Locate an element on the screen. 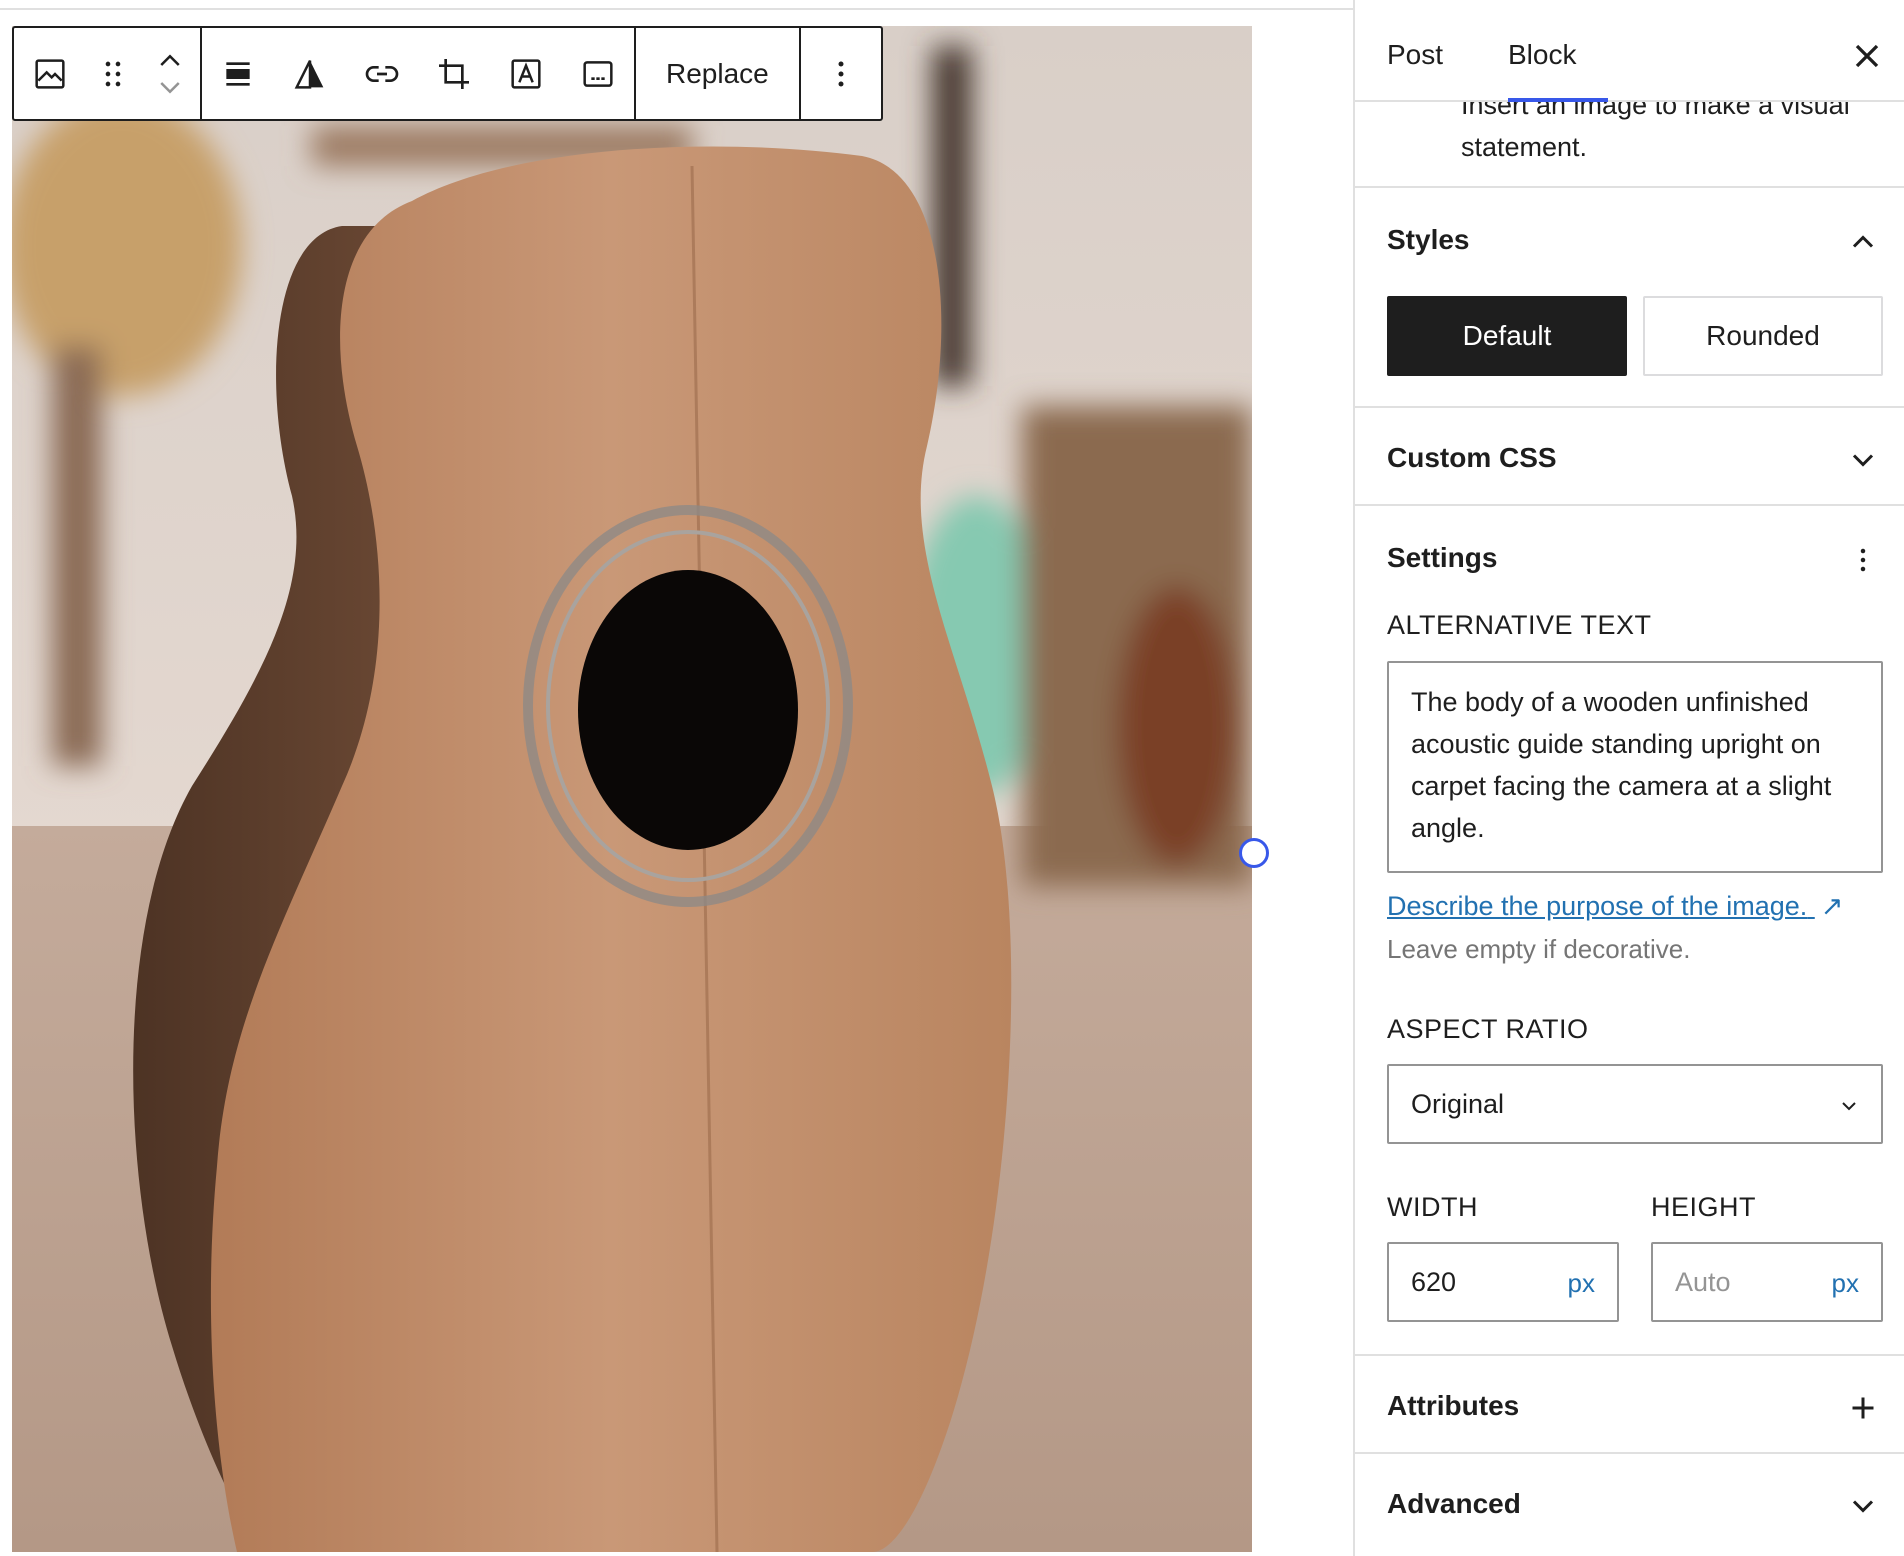 The image size is (1904, 1556). crop-icon is located at coordinates (454, 73).